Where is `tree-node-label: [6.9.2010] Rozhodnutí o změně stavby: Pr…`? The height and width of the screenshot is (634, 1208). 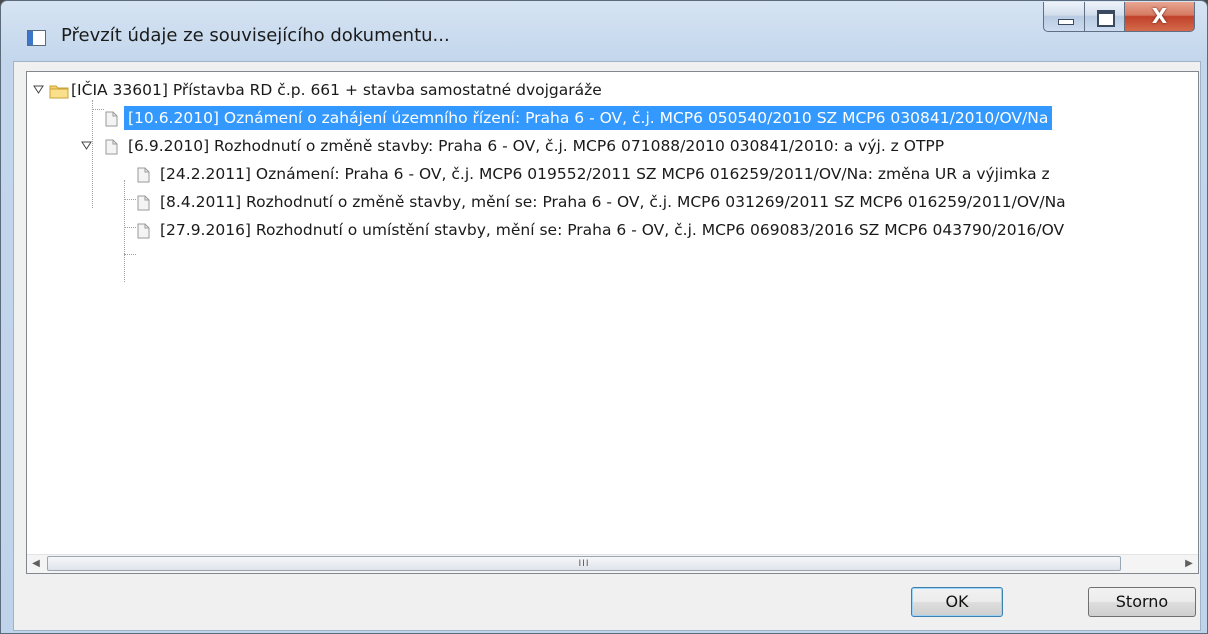
tree-node-label: [6.9.2010] Rozhodnutí o změně stavby: Pr… is located at coordinates (536, 146).